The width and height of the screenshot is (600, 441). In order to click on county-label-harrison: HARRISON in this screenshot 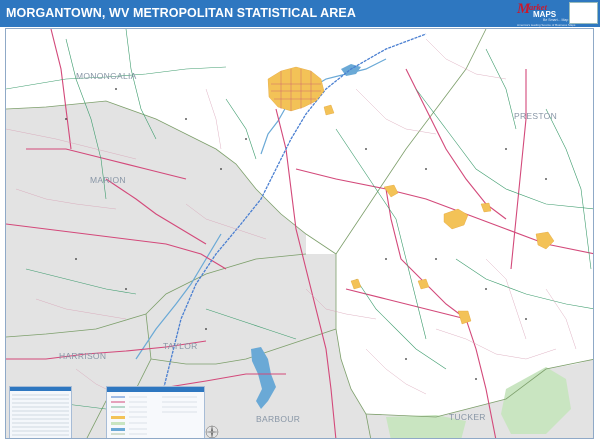, I will do `click(83, 356)`.